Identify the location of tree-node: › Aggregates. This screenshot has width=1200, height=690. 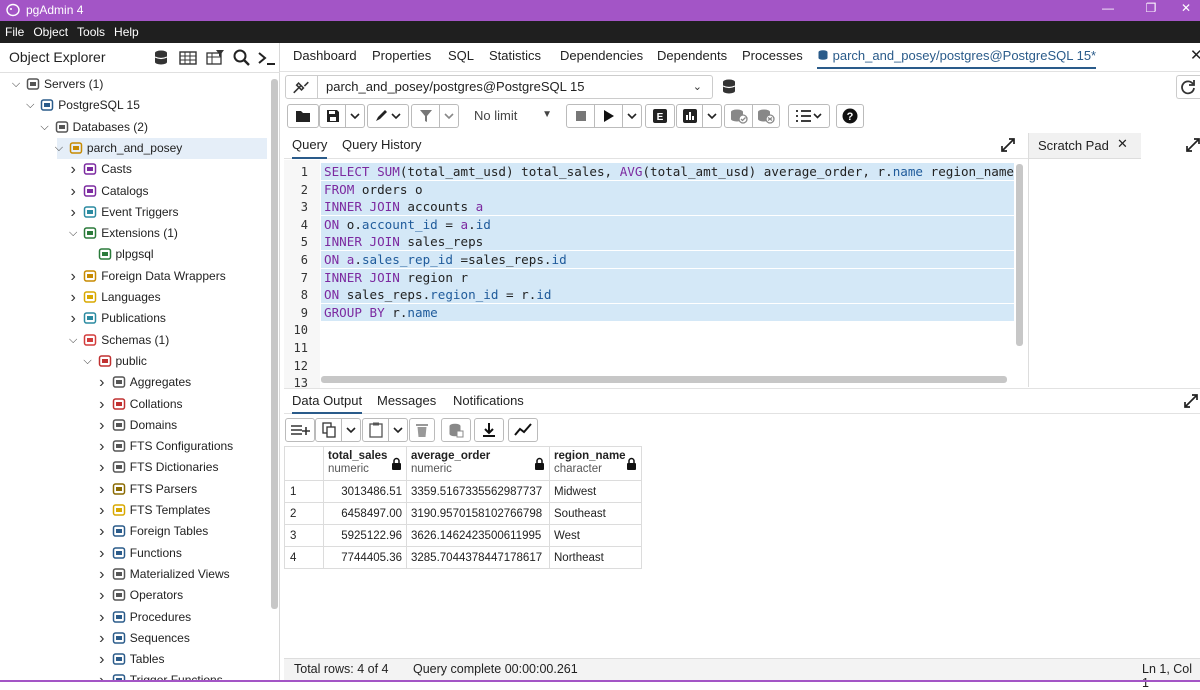
(135, 382).